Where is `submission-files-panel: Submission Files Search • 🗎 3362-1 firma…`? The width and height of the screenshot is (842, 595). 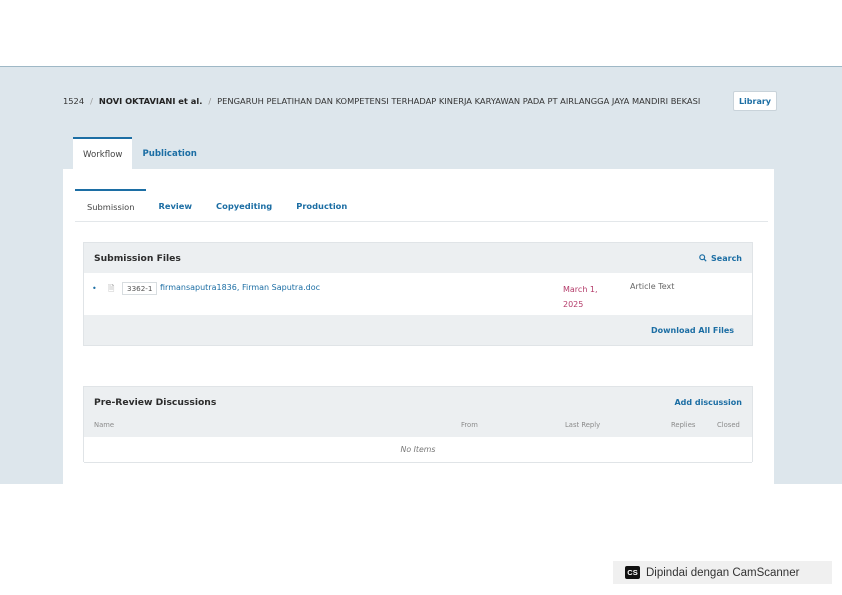 submission-files-panel: Submission Files Search • 🗎 3362-1 firma… is located at coordinates (418, 294).